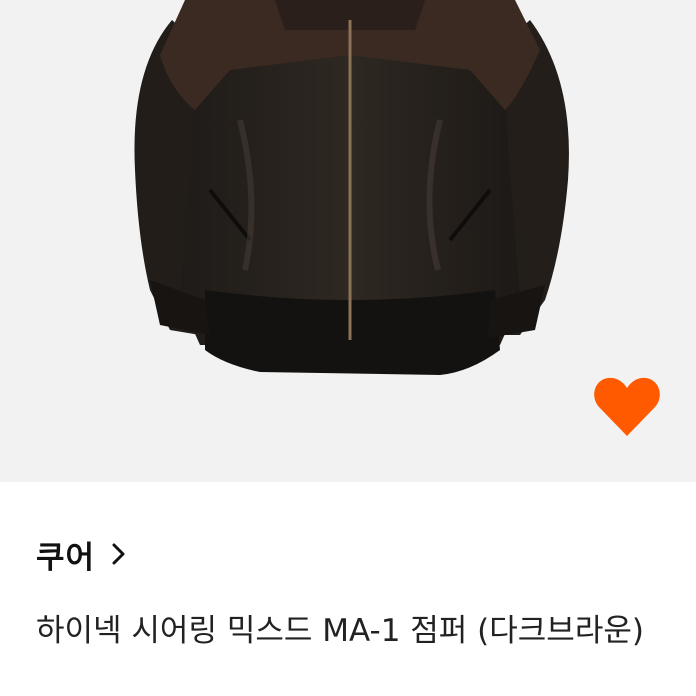 The height and width of the screenshot is (696, 696). I want to click on like-button, so click(627, 406).